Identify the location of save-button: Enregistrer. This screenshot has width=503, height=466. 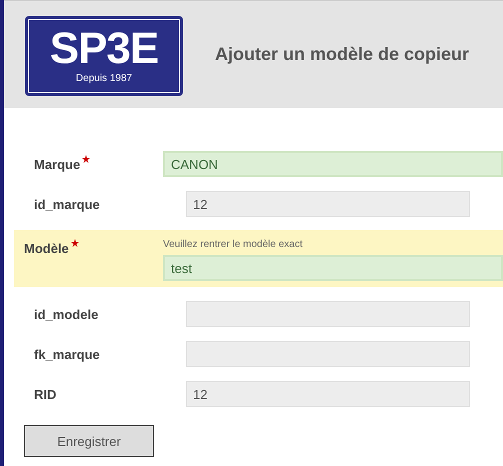
(89, 441).